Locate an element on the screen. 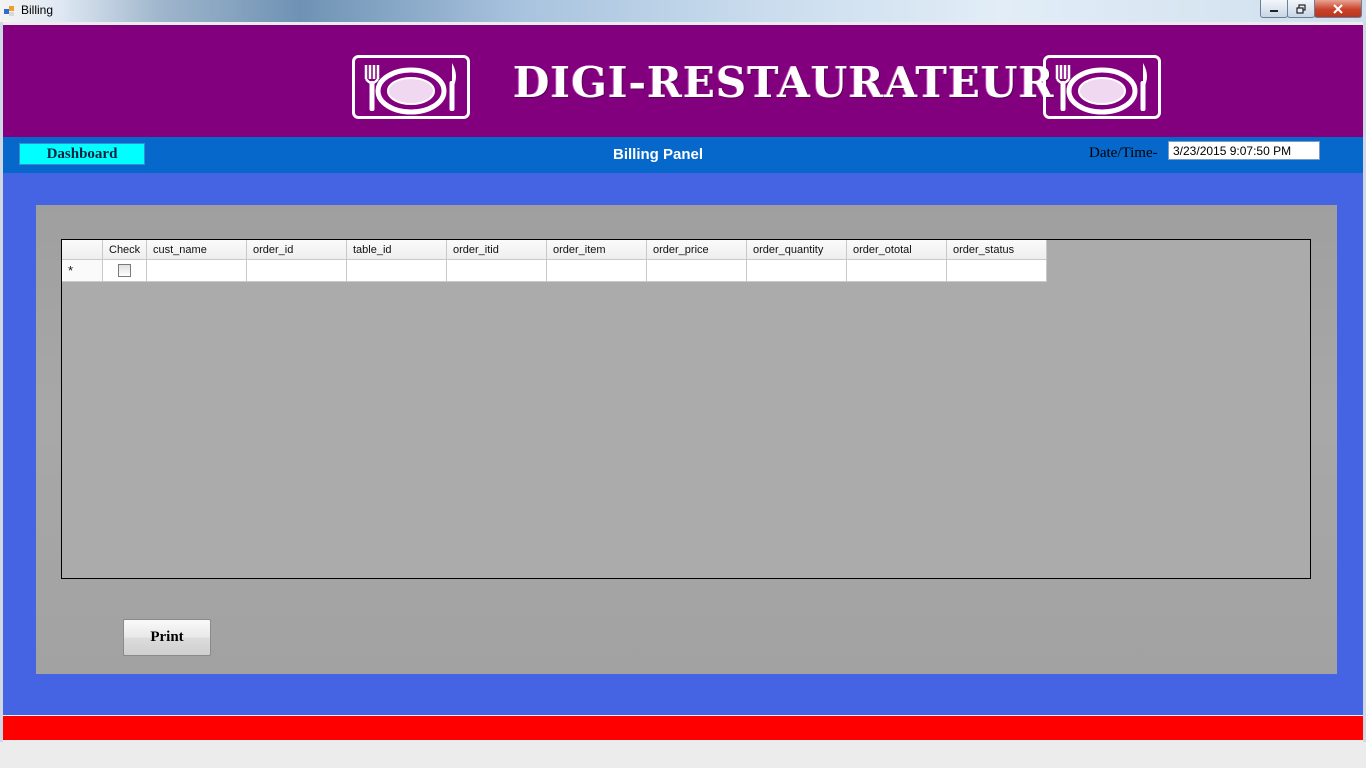 Image resolution: width=1366 pixels, height=768 pixels. close-icon is located at coordinates (1338, 8).